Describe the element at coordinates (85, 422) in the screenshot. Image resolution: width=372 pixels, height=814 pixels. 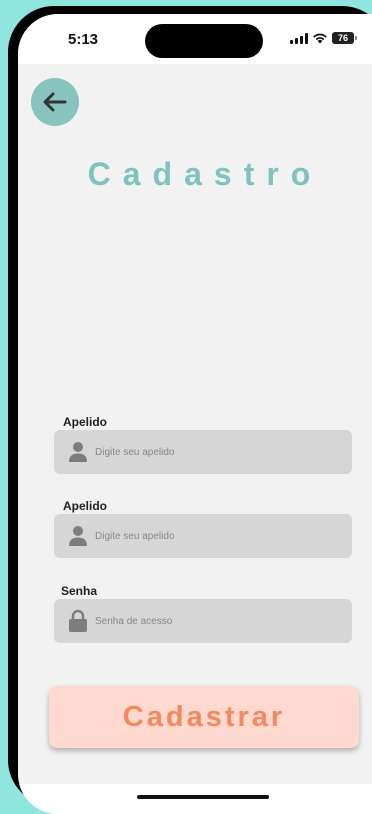
I see `nickname-label: Apelido` at that location.